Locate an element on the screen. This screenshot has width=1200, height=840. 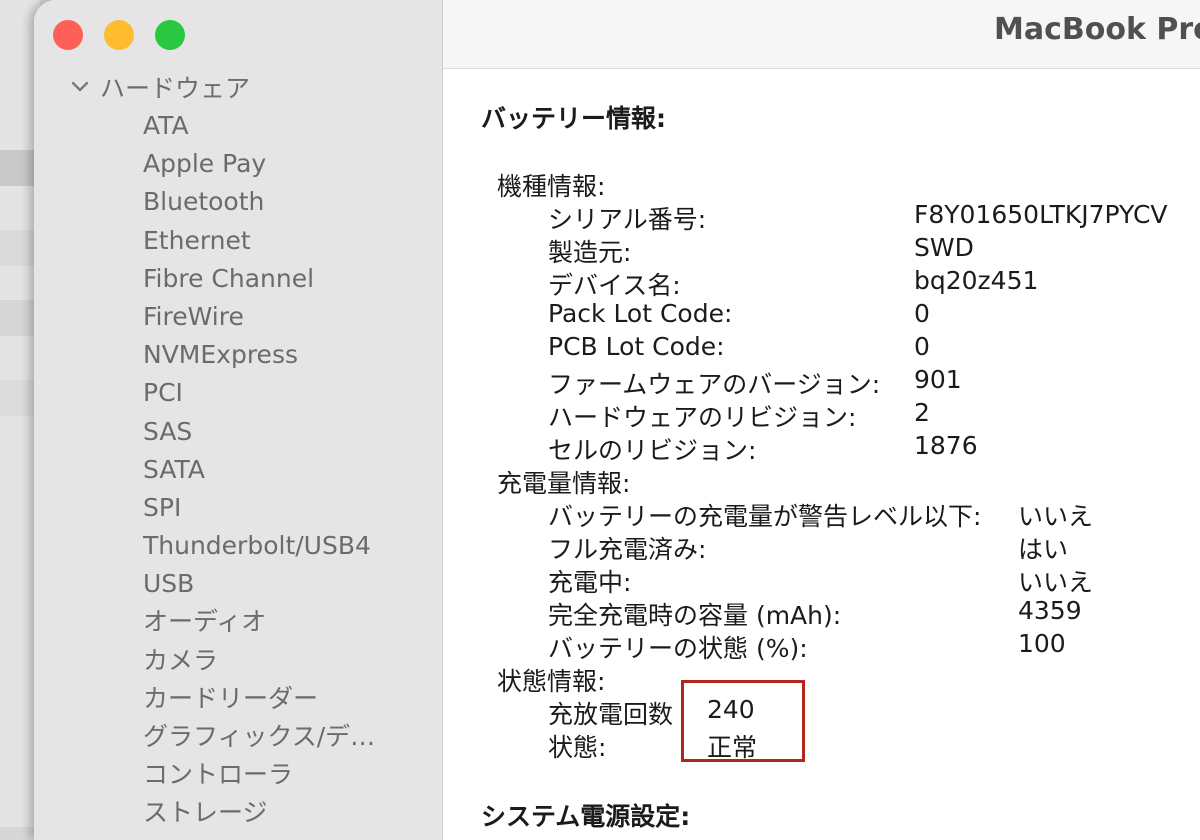
pack-lot-code-label: Pack Lot Code: is located at coordinates (640, 313).